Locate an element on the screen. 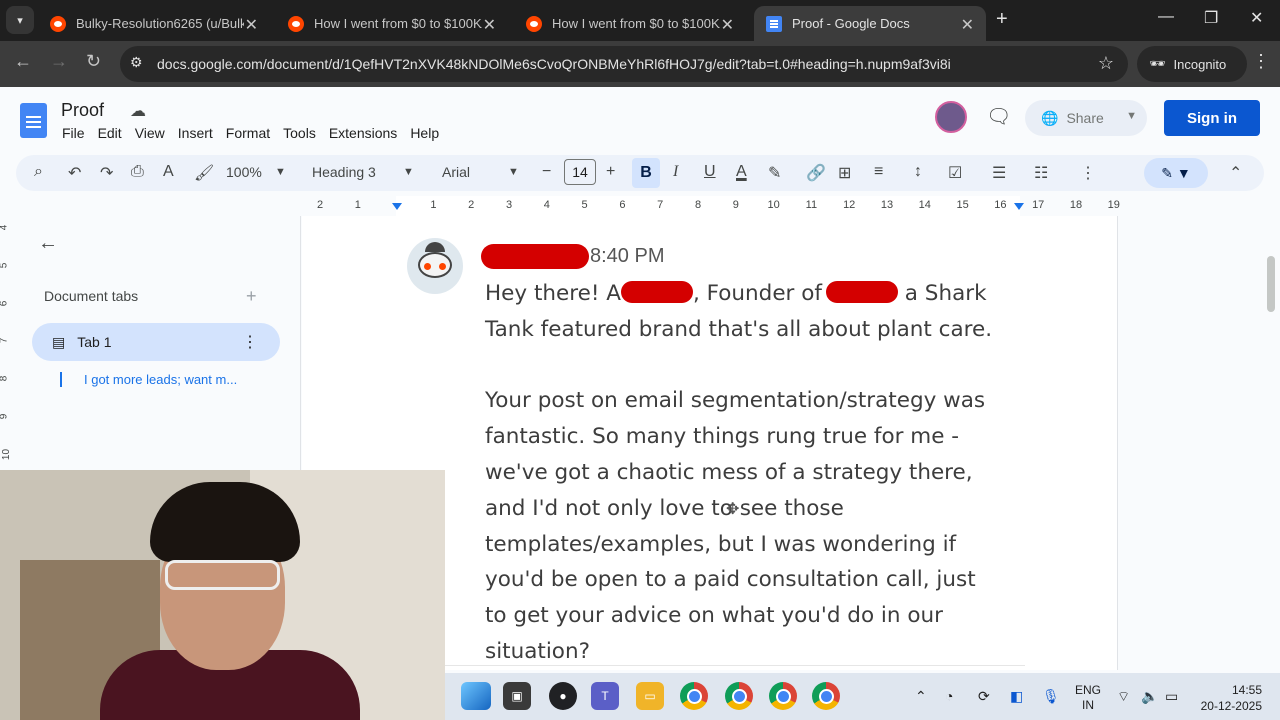 The image size is (1280, 720). tray-sync-icon: ⟳ is located at coordinates (984, 696).